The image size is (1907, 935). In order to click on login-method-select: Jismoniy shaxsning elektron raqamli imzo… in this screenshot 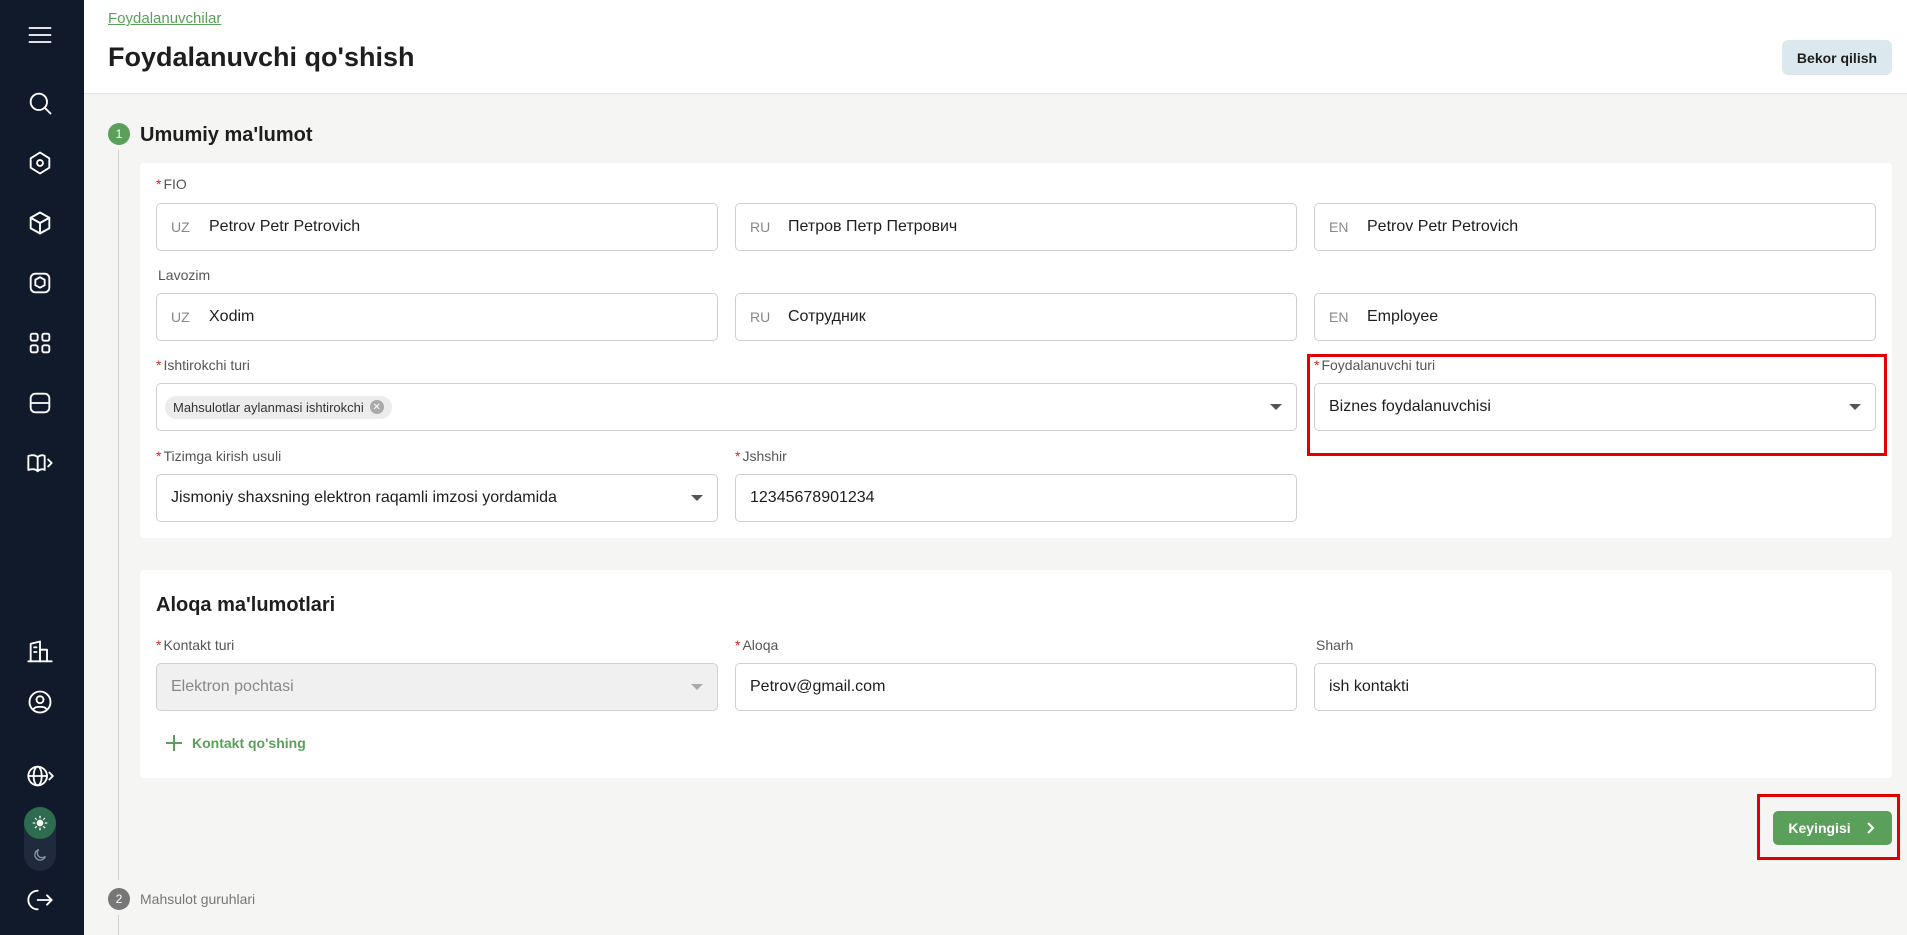, I will do `click(437, 498)`.